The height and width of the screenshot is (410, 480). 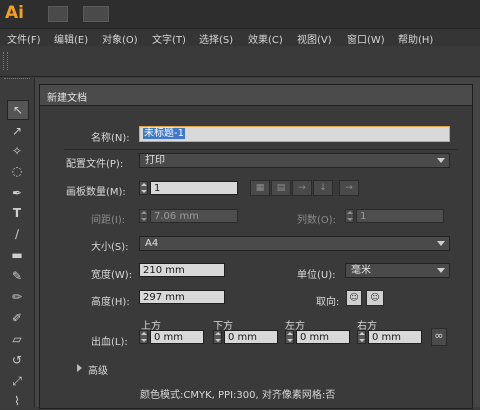 What do you see at coordinates (177, 337) in the screenshot?
I see `bleed-top-input: 0 mm` at bounding box center [177, 337].